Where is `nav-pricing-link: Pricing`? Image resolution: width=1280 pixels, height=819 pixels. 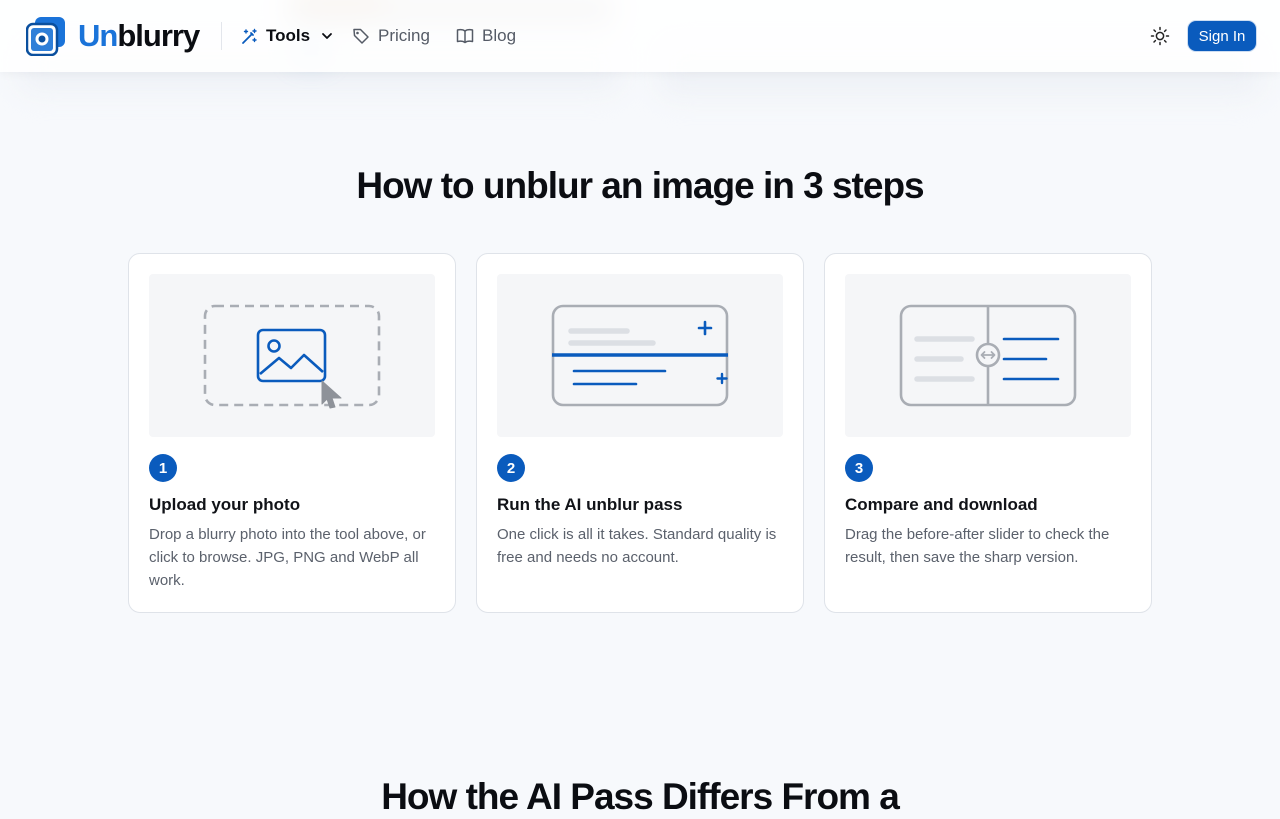
nav-pricing-link: Pricing is located at coordinates (391, 36).